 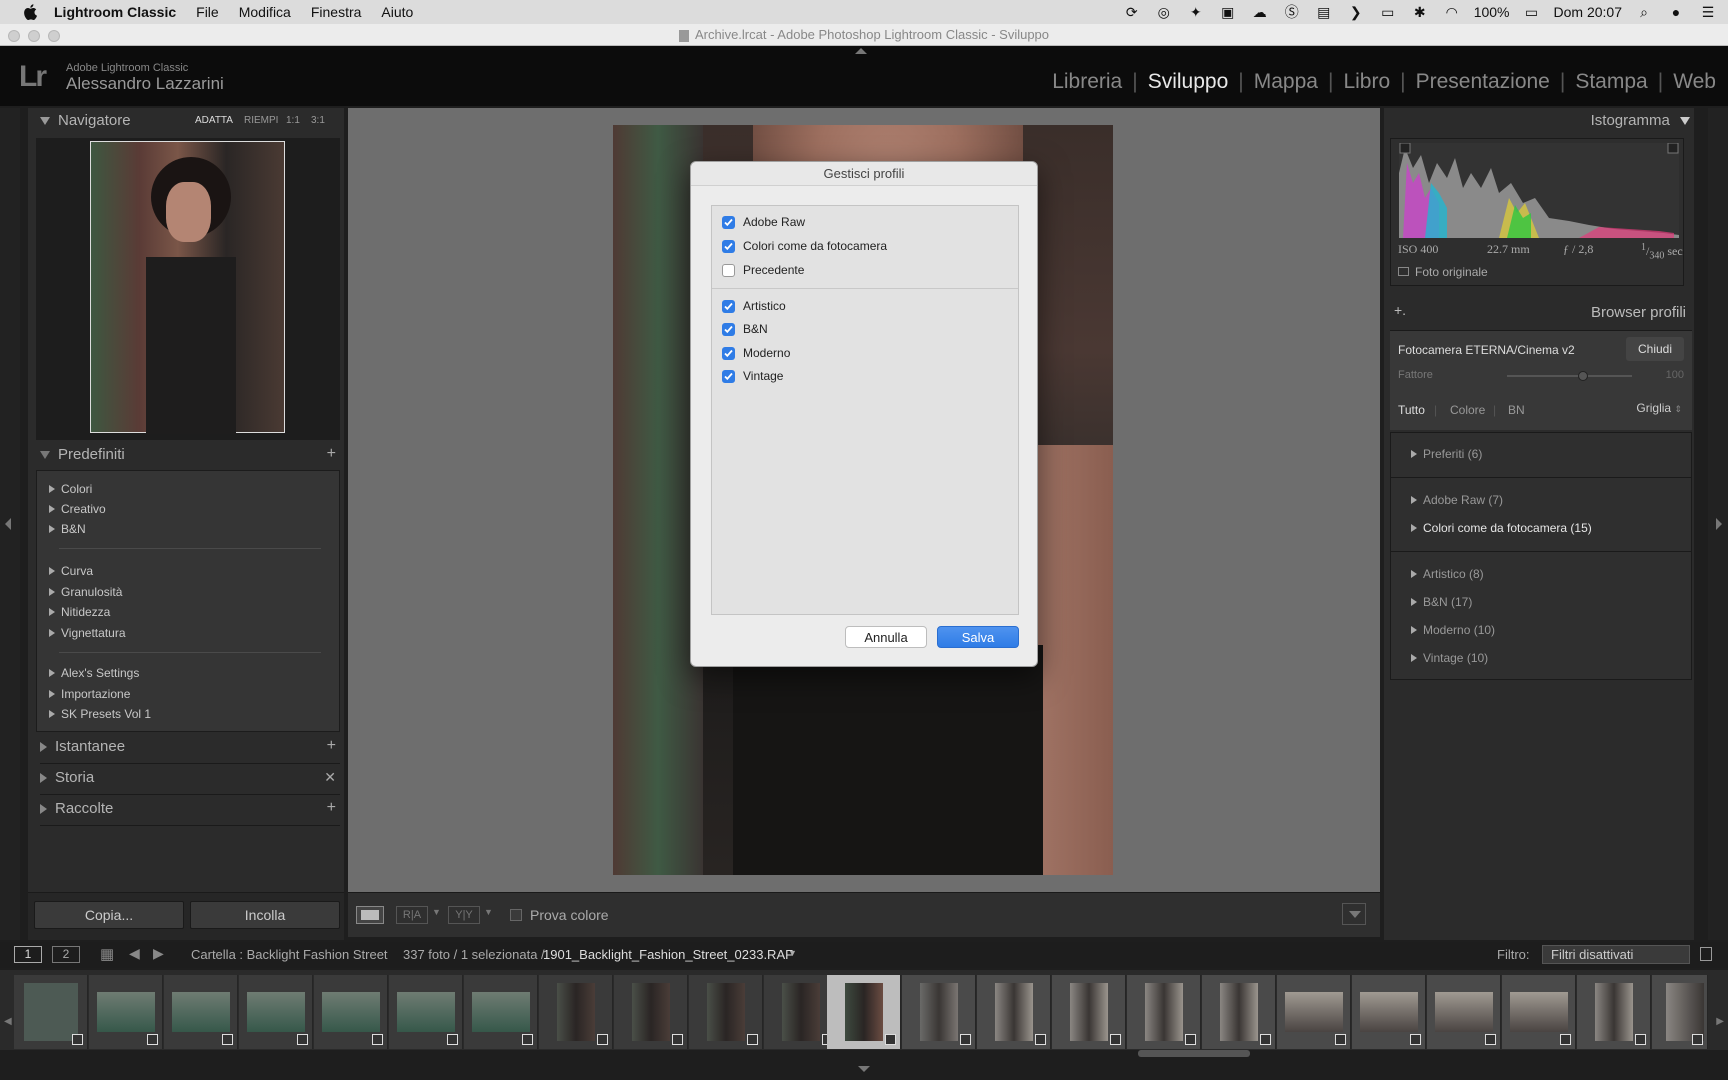 What do you see at coordinates (1443, 272) in the screenshot?
I see `original-photo-toggle: Foto originale` at bounding box center [1443, 272].